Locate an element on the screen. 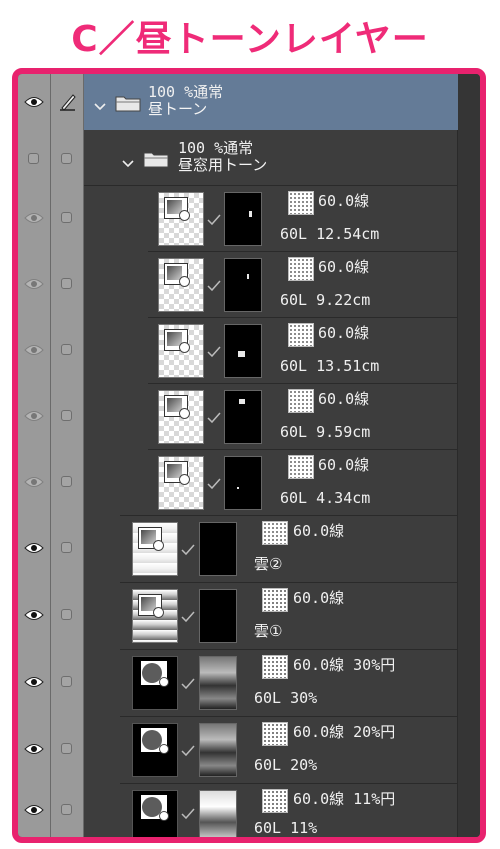  layer-row: 60.0線 60L 9.59cm is located at coordinates (238, 416).